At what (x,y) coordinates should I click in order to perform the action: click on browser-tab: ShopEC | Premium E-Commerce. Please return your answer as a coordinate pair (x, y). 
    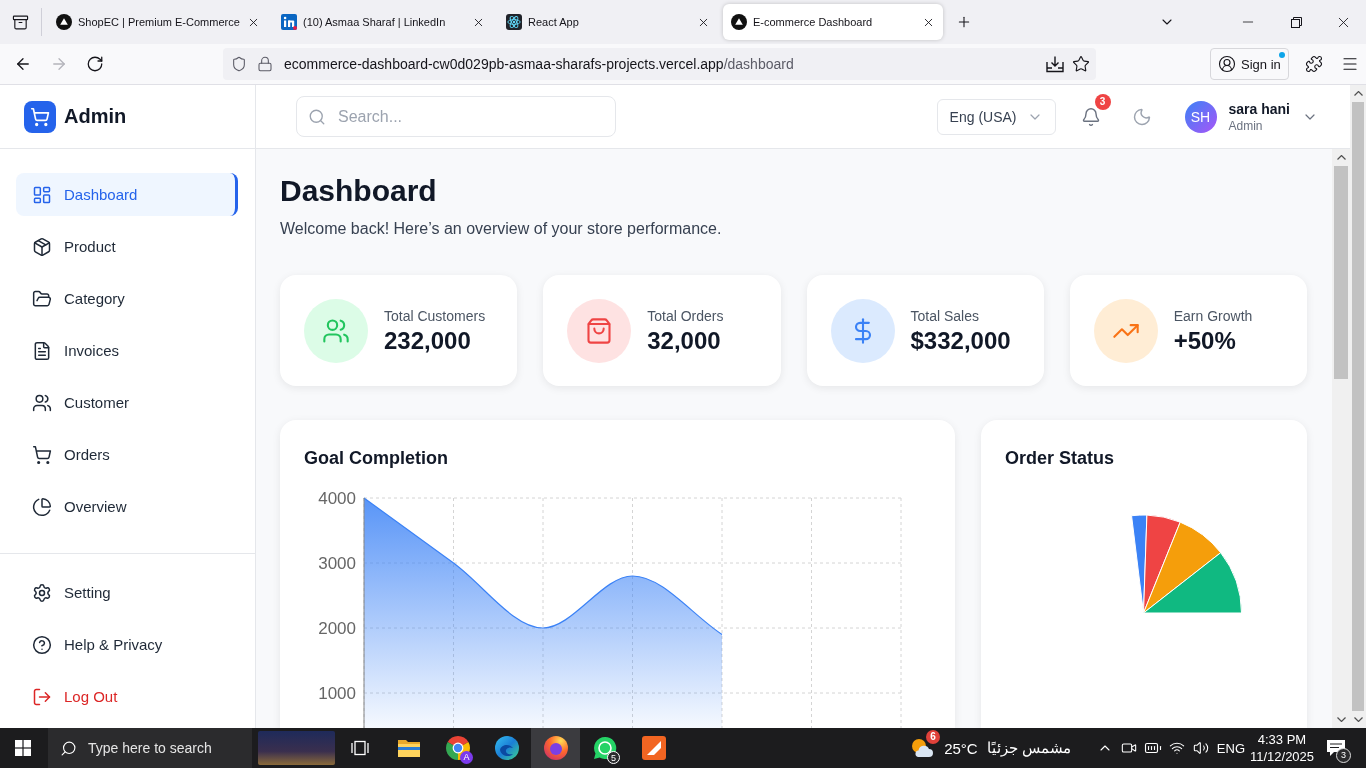
    Looking at the image, I should click on (158, 22).